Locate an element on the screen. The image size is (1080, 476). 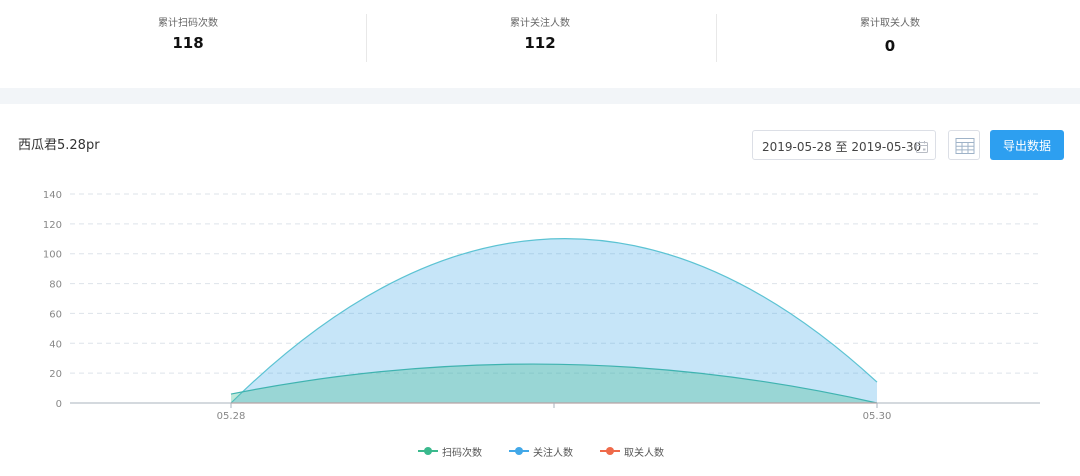
stat-total-scans: 累计扫码次数 118 is located at coordinates (188, 44).